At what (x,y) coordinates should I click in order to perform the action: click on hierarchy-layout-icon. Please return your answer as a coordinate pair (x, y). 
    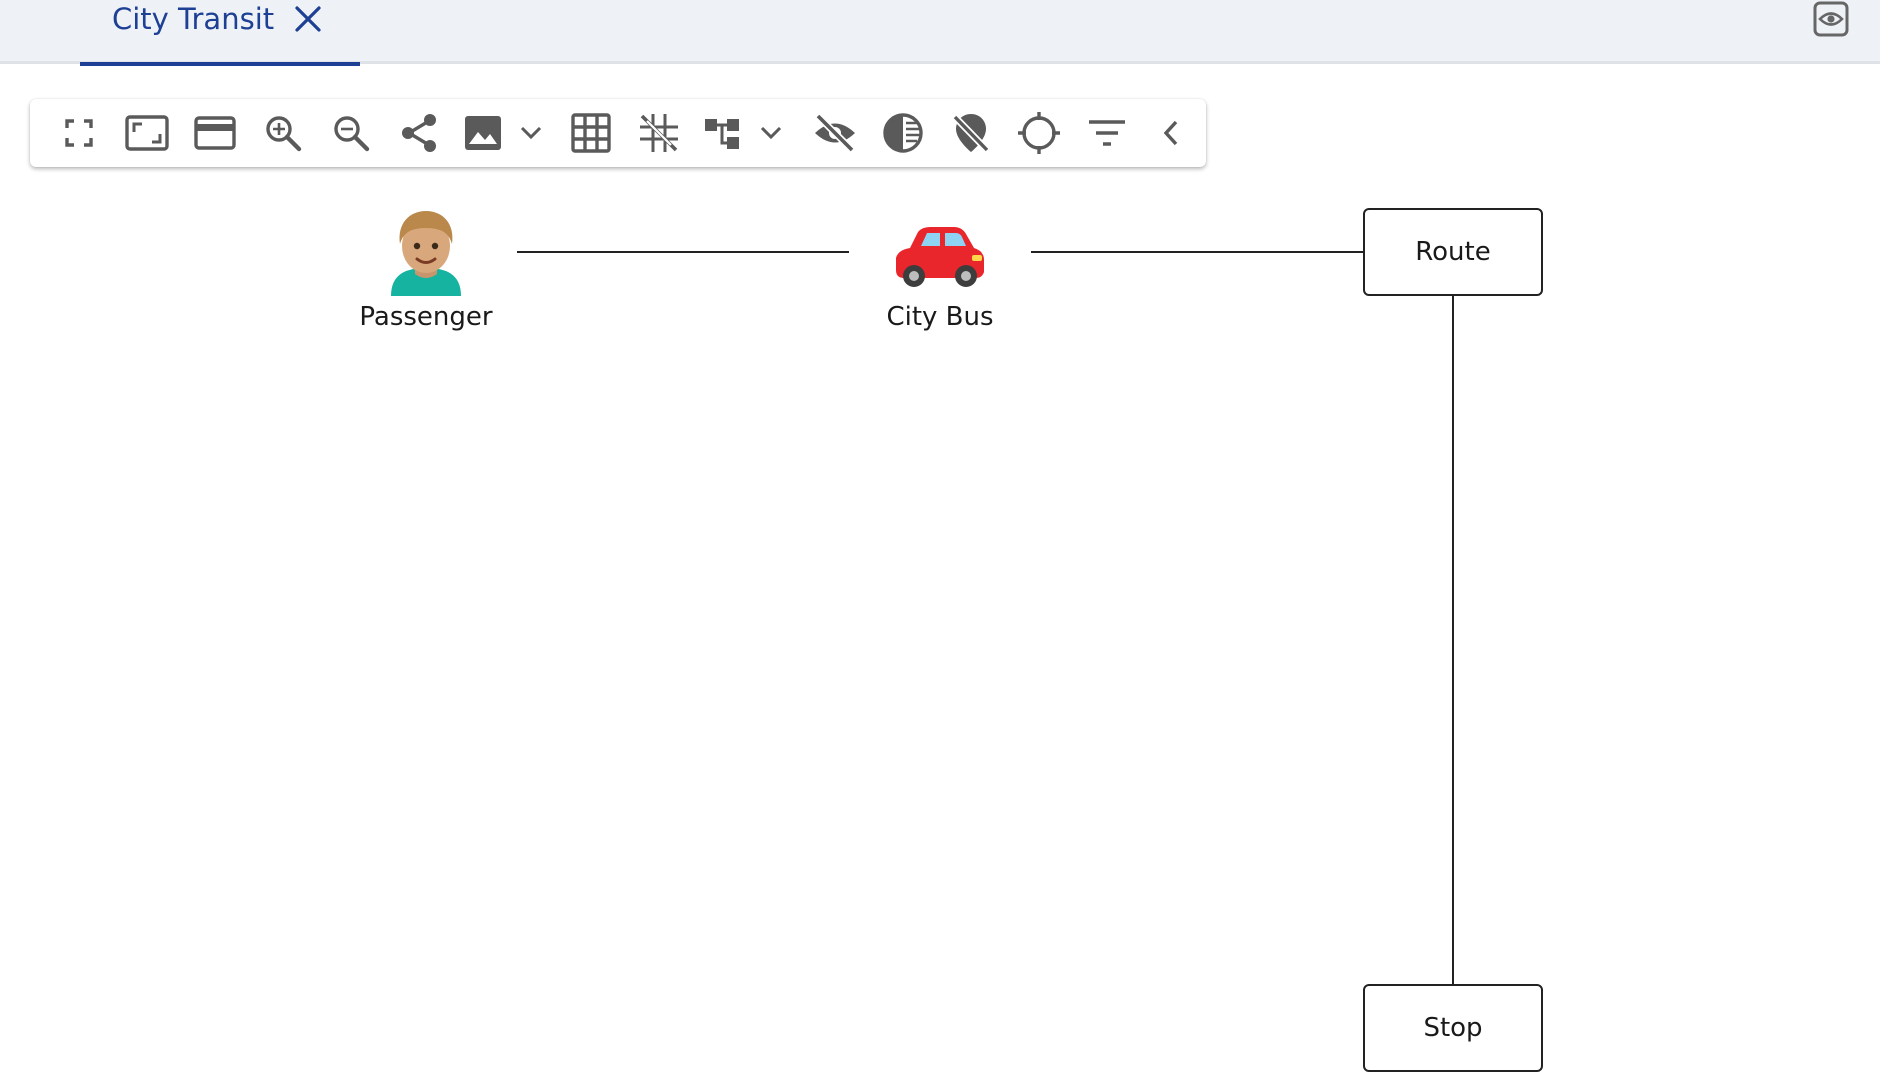
    Looking at the image, I should click on (723, 133).